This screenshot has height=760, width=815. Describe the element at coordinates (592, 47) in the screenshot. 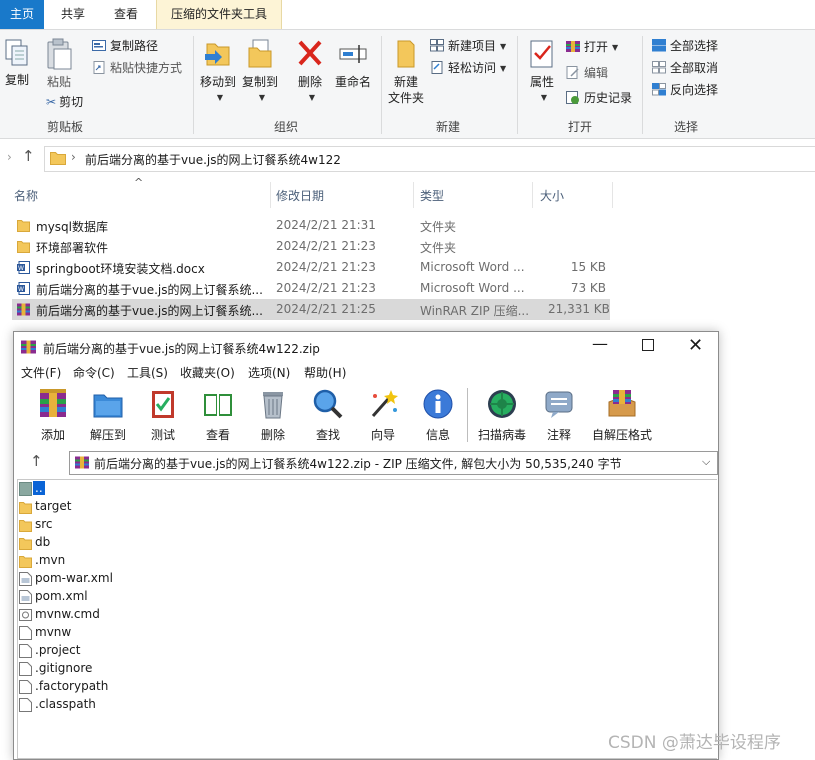

I see `open-button: 打开 ▼` at that location.